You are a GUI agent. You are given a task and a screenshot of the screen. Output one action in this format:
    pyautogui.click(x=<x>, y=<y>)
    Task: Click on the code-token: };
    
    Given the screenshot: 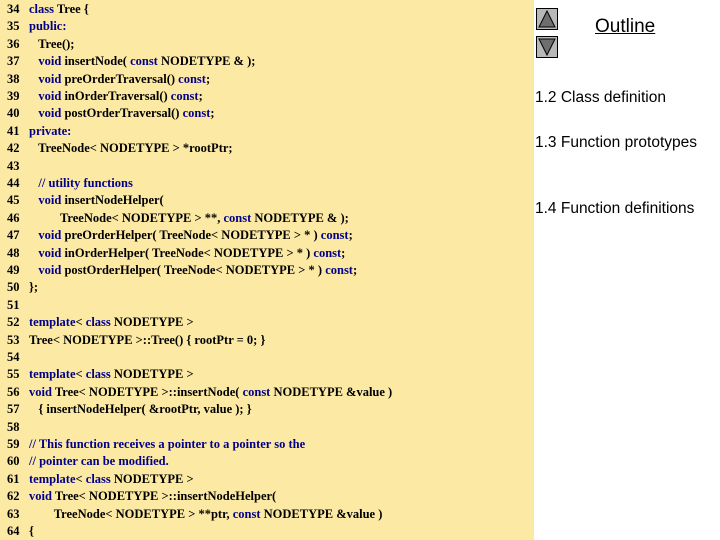 What is the action you would take?
    pyautogui.click(x=34, y=287)
    